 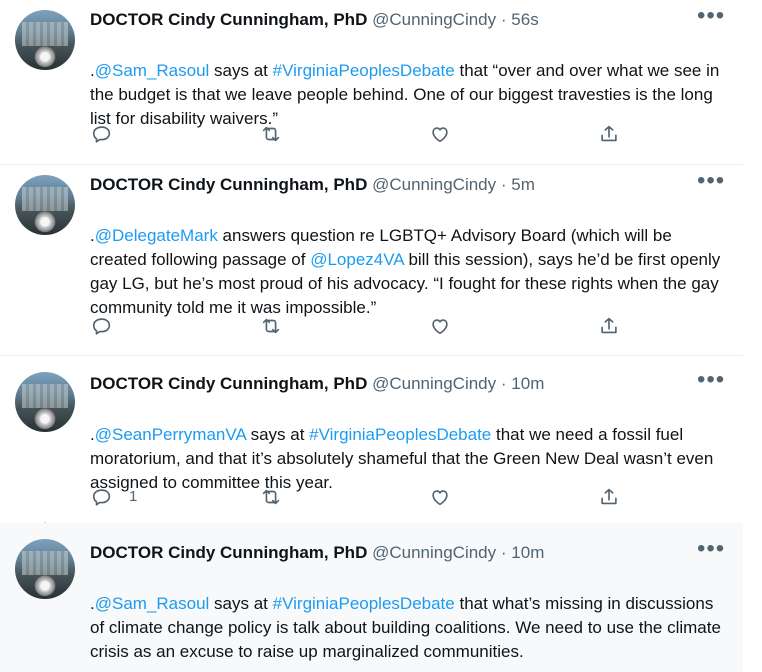 I want to click on mention-link: @SeanPerrymanVA, so click(x=170, y=434).